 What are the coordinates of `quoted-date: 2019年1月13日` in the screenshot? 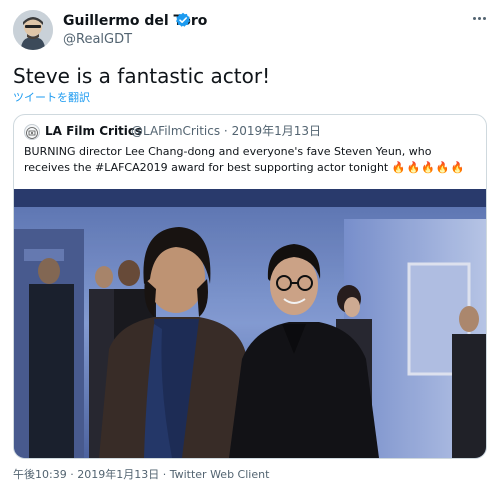 It's located at (276, 131).